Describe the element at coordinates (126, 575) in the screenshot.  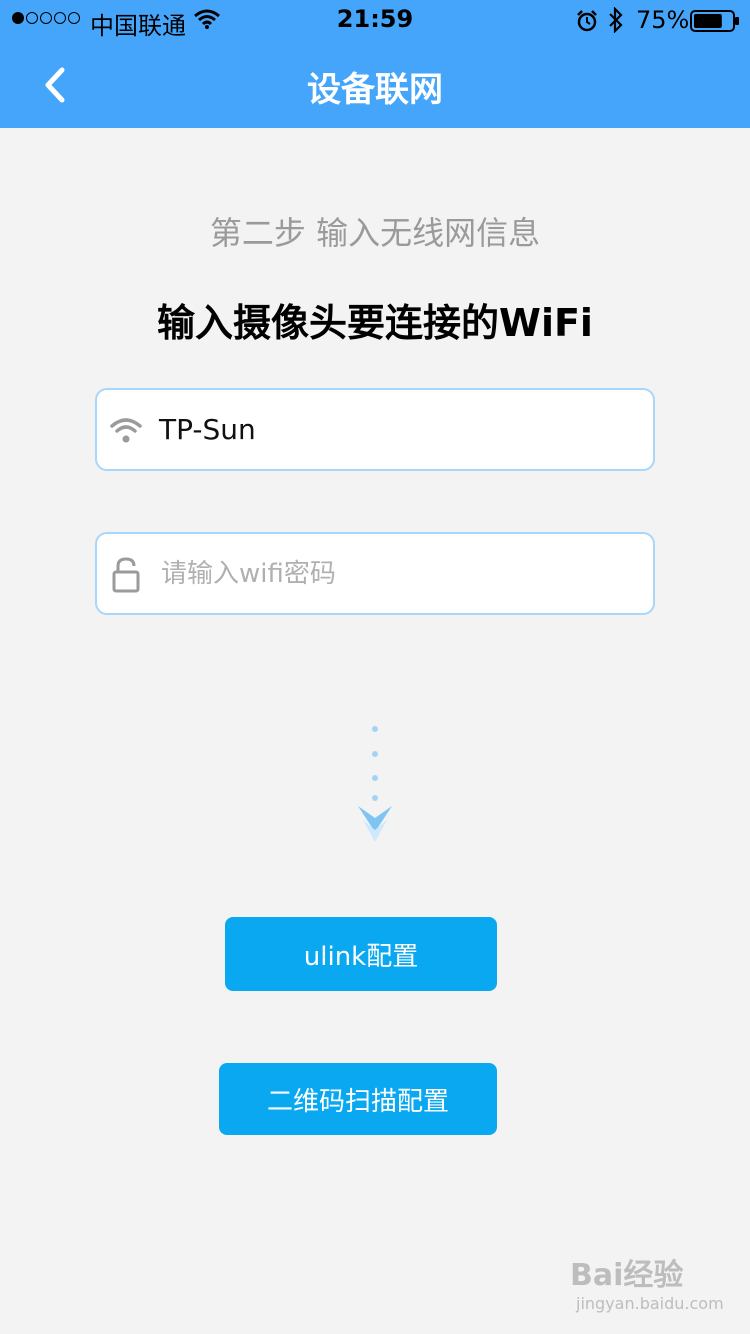
I see `lock-icon` at that location.